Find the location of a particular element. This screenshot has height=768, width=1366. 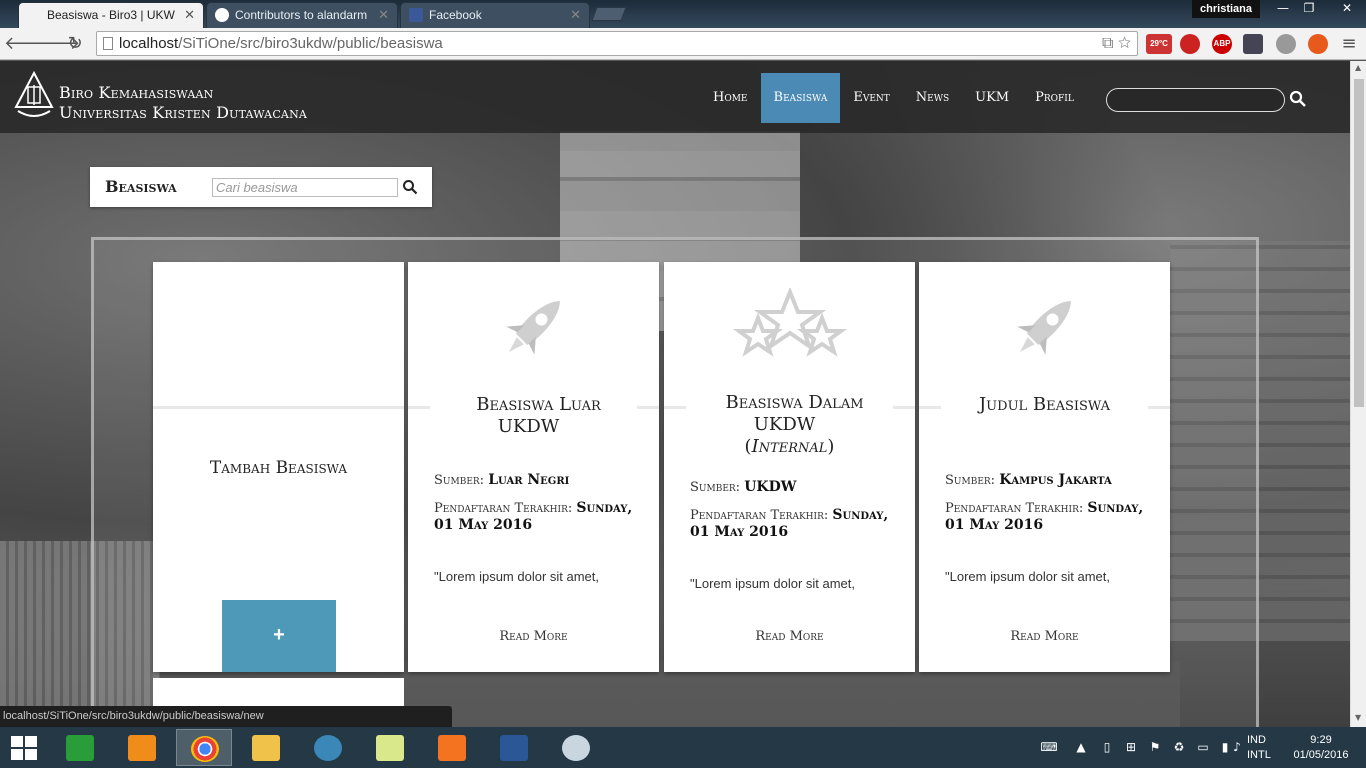

scroll-up-icon: ▲ is located at coordinates (1358, 67).